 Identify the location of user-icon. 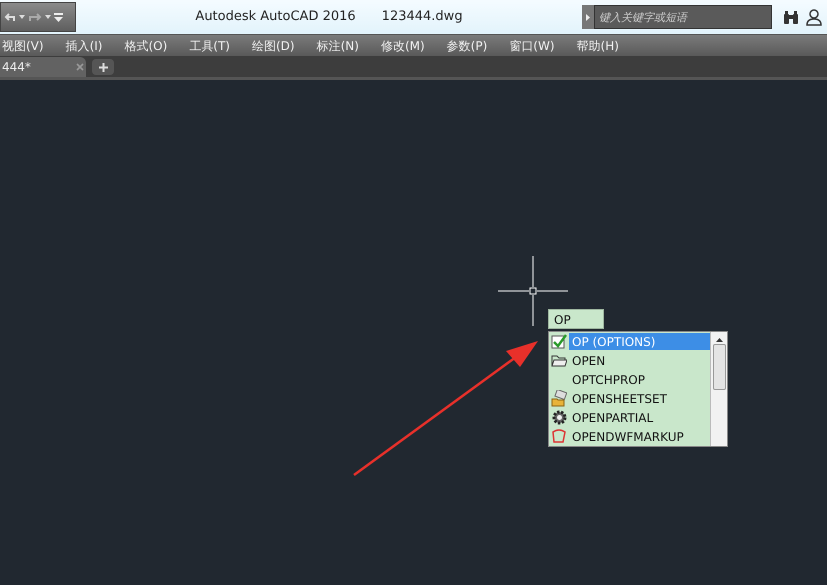
(814, 17).